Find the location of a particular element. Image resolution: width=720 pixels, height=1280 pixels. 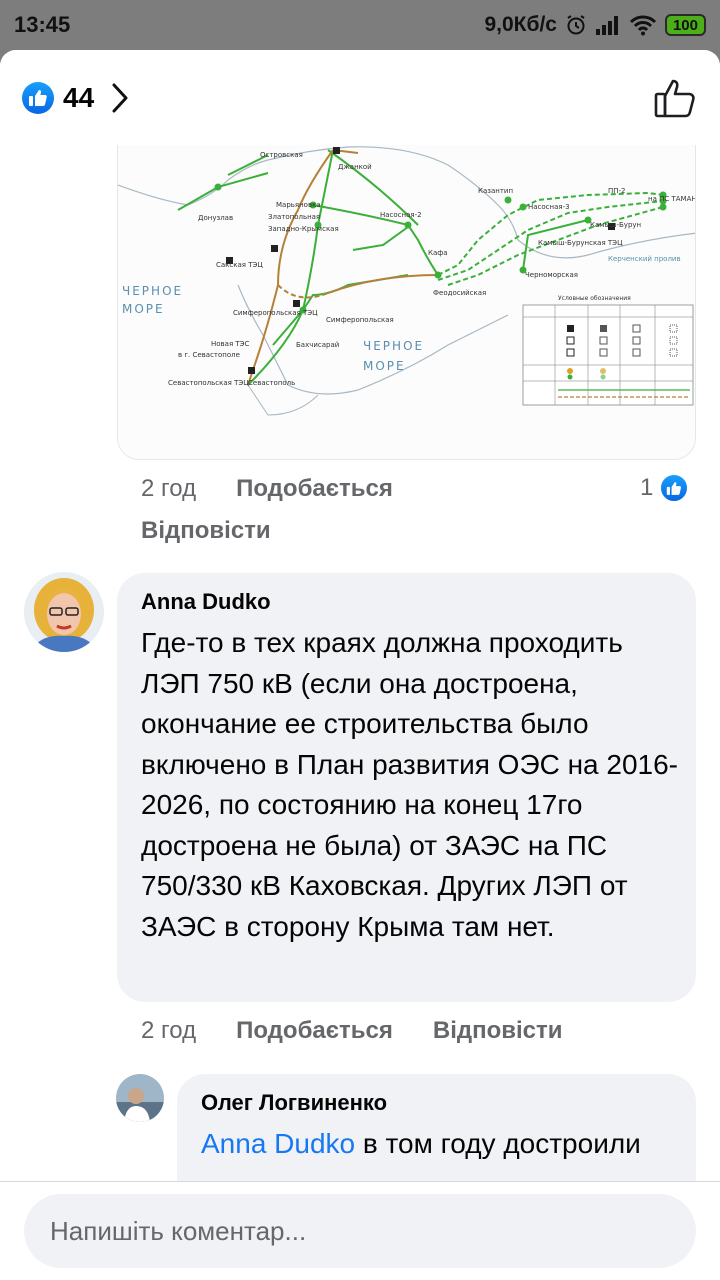

chevron-right-icon is located at coordinates (120, 98).